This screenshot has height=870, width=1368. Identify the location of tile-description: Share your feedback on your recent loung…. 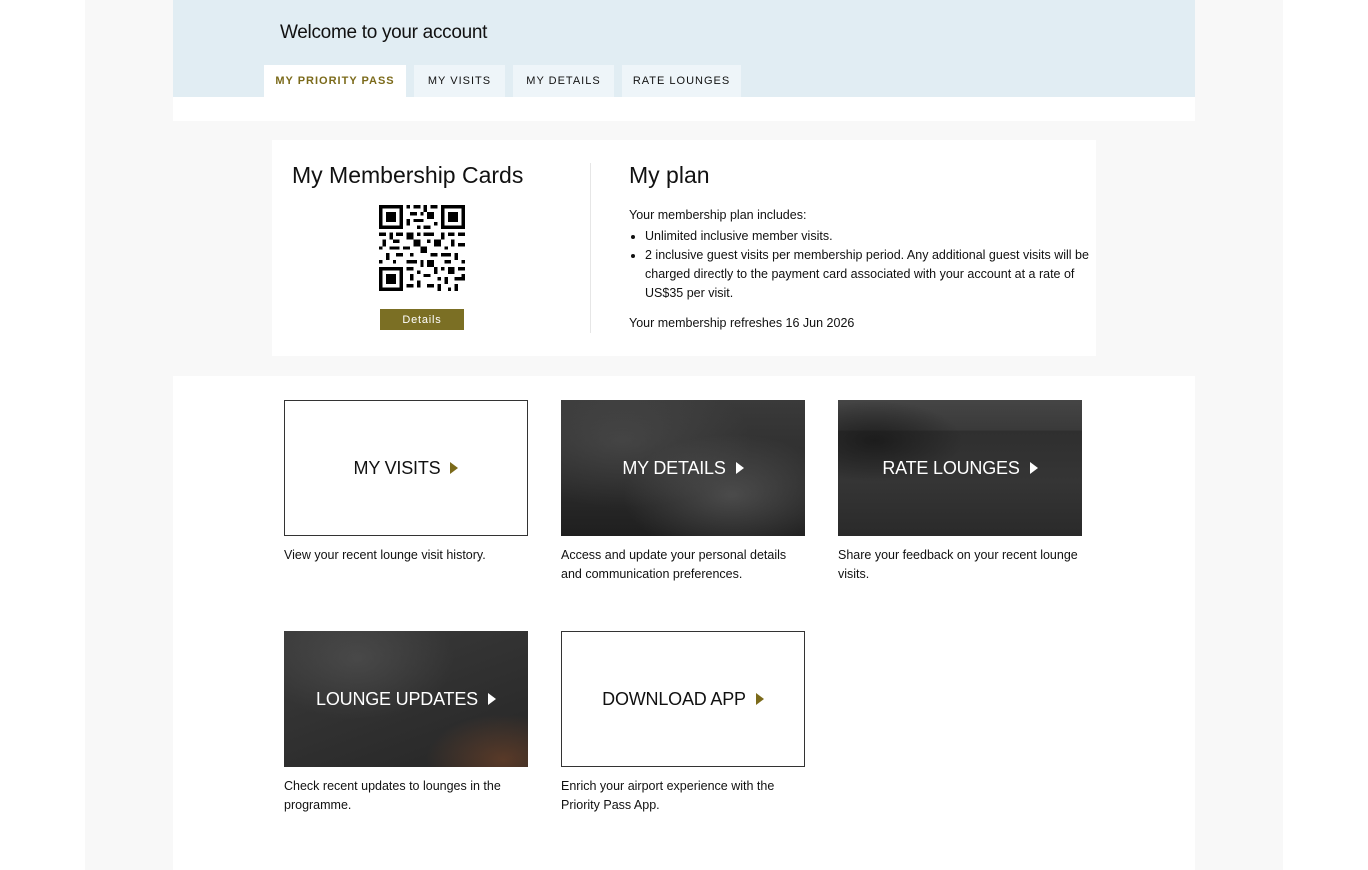
(958, 564).